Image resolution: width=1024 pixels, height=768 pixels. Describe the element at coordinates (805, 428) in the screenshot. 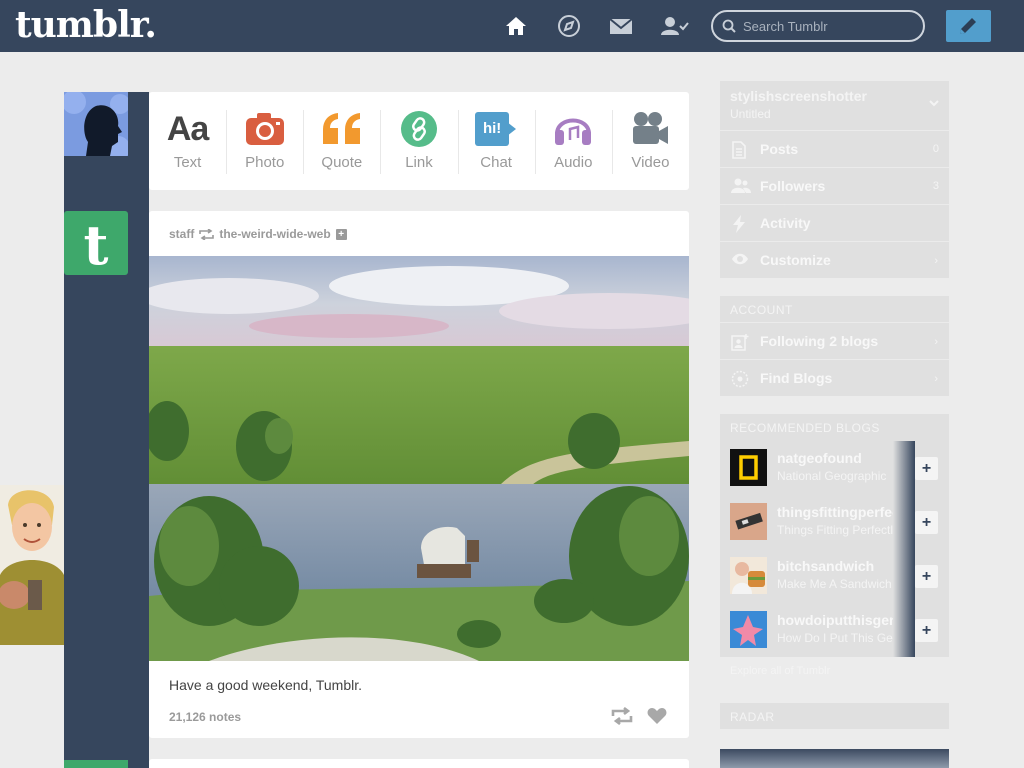

I see `recommended-section-title: RECOMMENDED BLOGS` at that location.